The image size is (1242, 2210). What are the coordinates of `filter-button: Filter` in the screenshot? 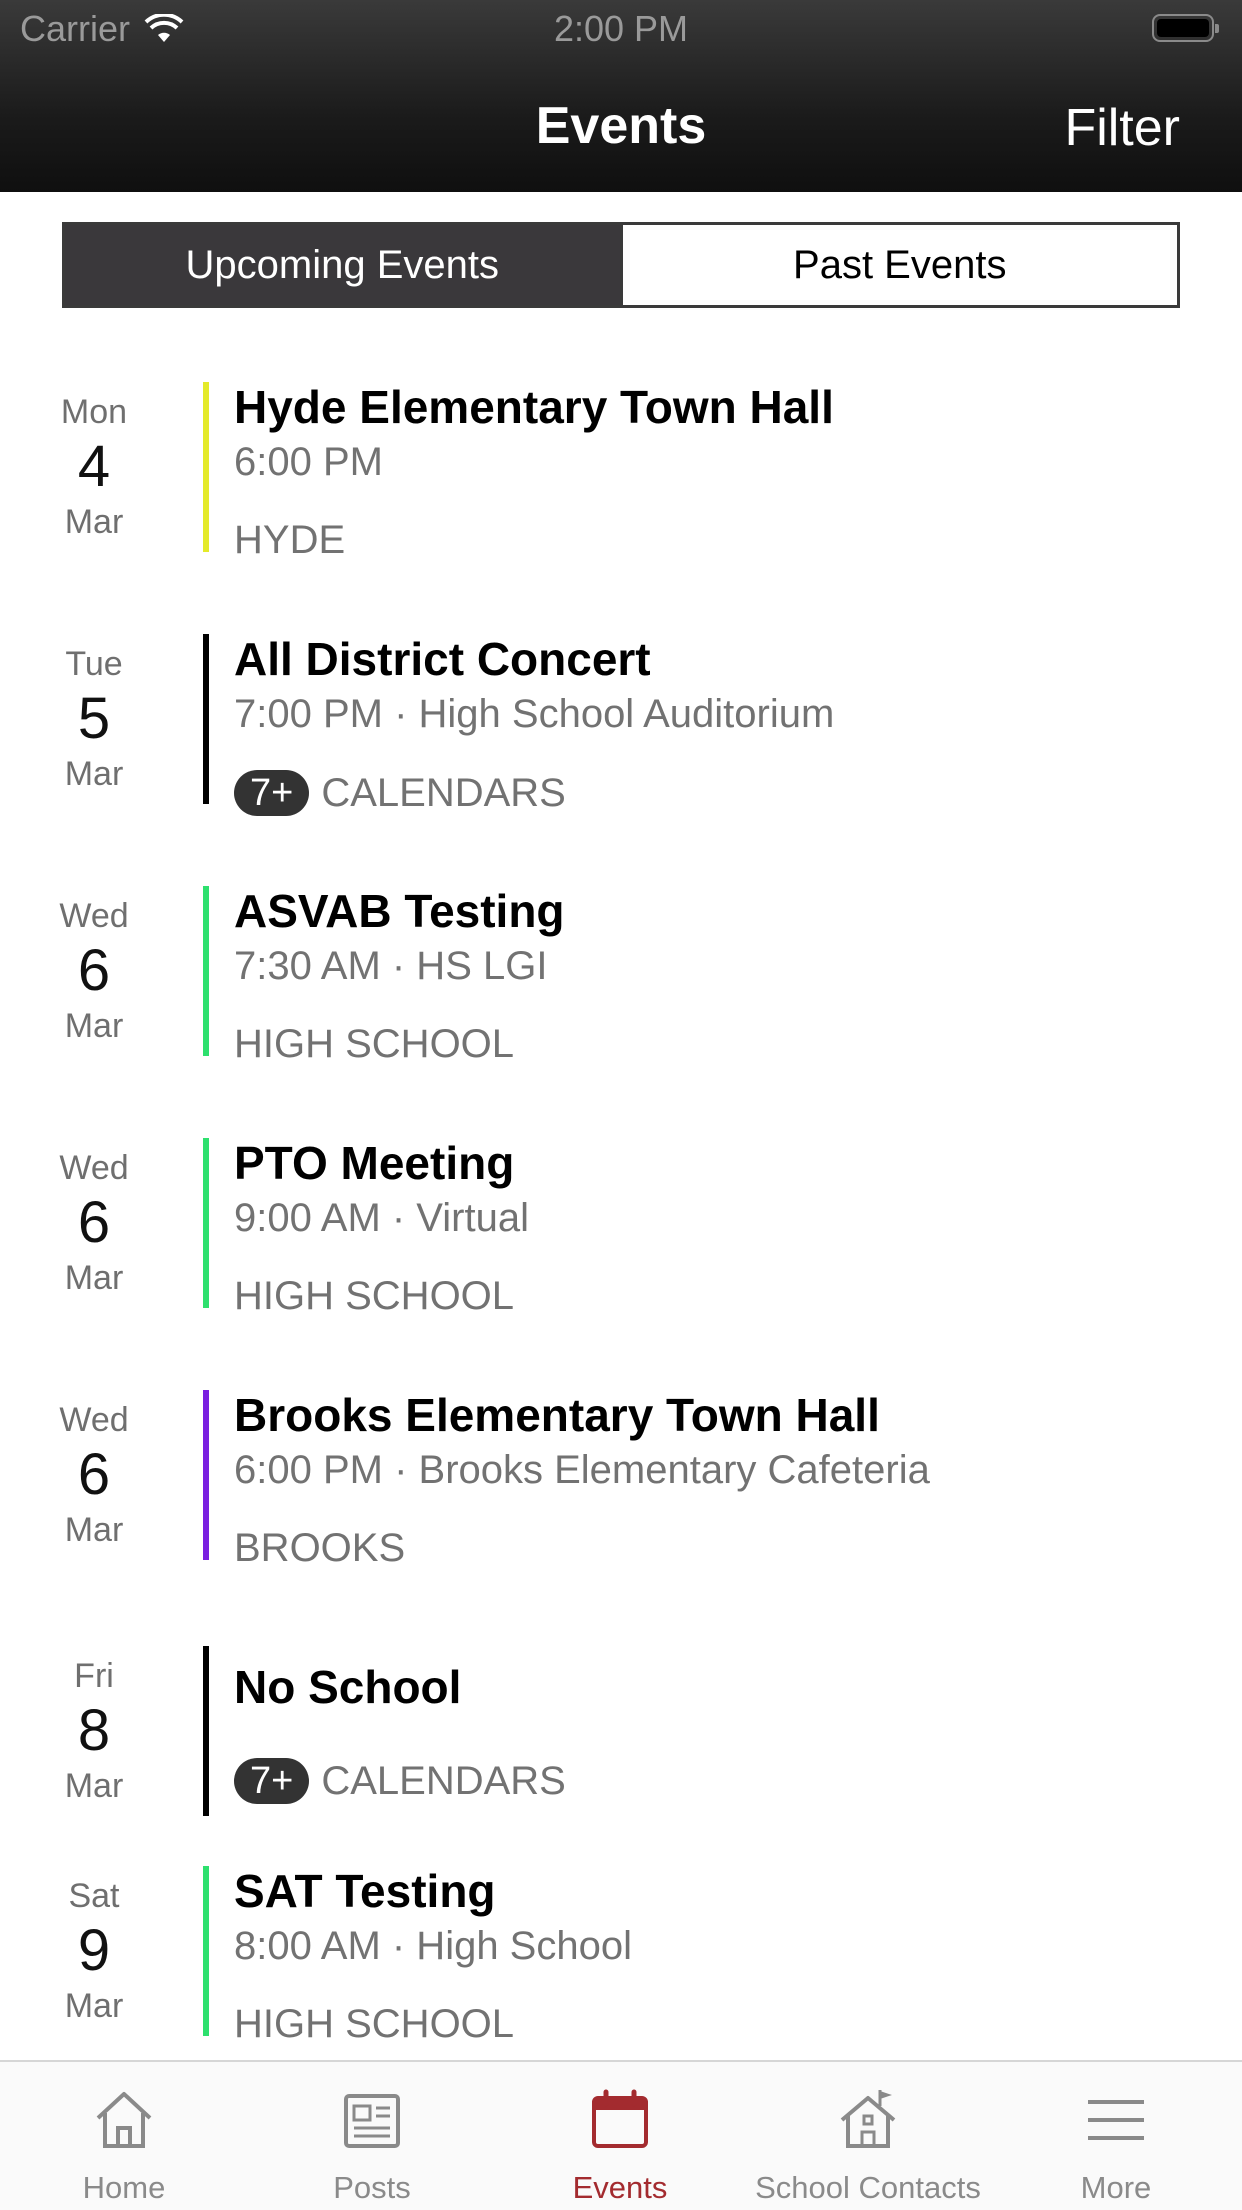 It's located at (1122, 128).